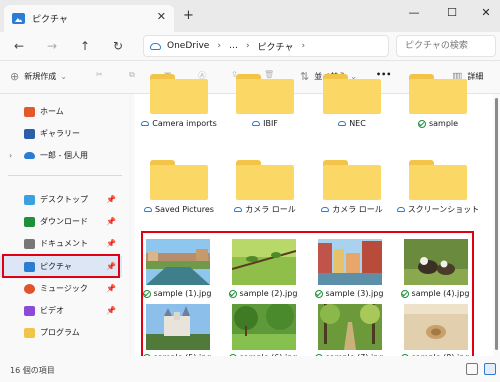  I want to click on sort-icon: ⇅, so click(305, 76).